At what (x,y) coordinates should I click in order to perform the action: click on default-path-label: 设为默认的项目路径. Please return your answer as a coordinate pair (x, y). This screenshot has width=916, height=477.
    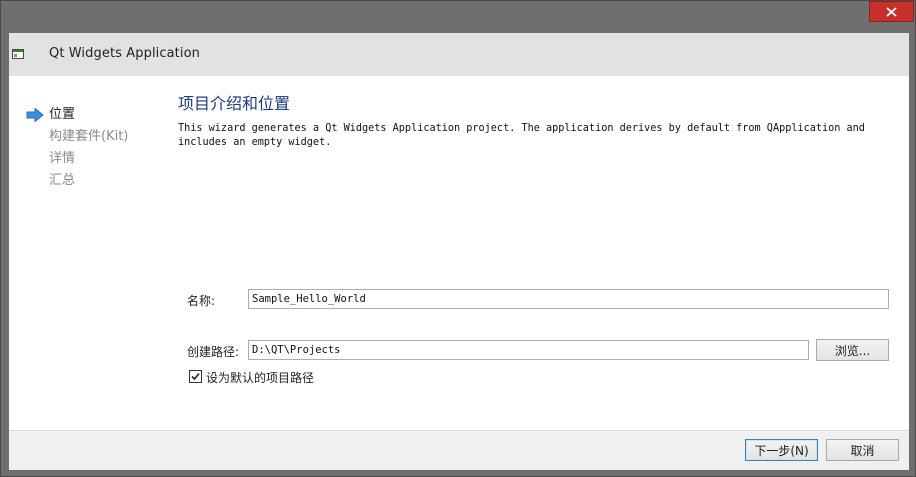
    Looking at the image, I should click on (260, 377).